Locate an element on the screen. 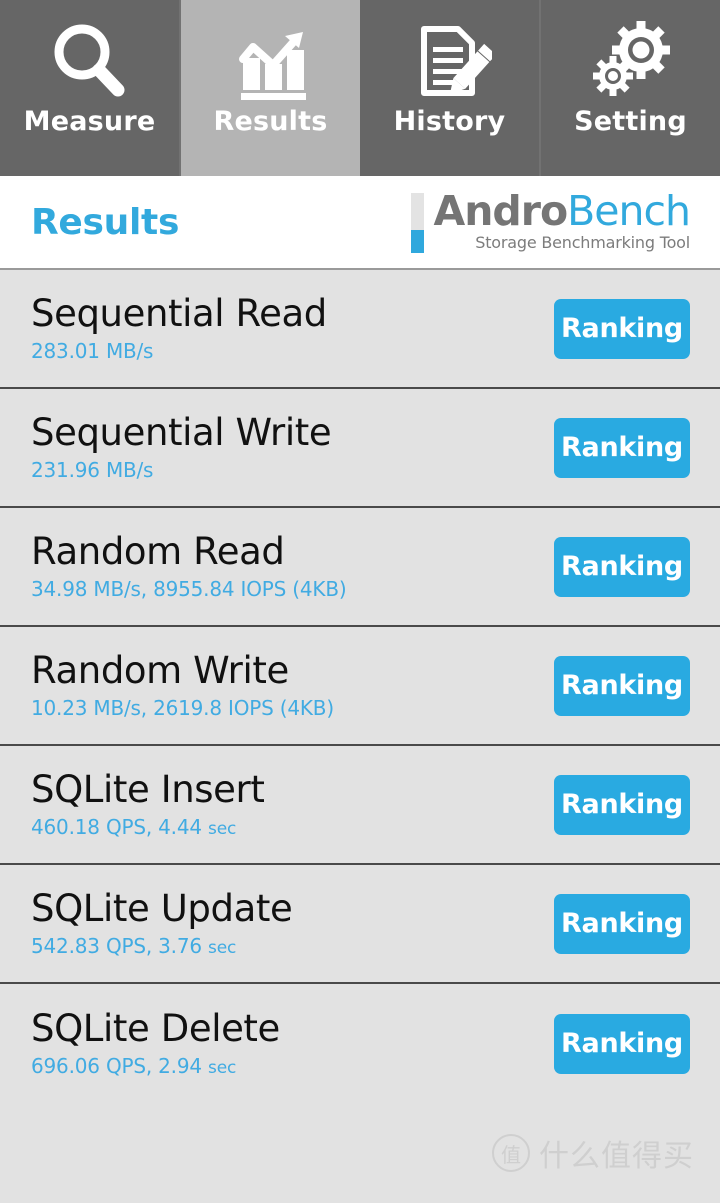  result-value: 231.96 MB/s is located at coordinates (181, 470).